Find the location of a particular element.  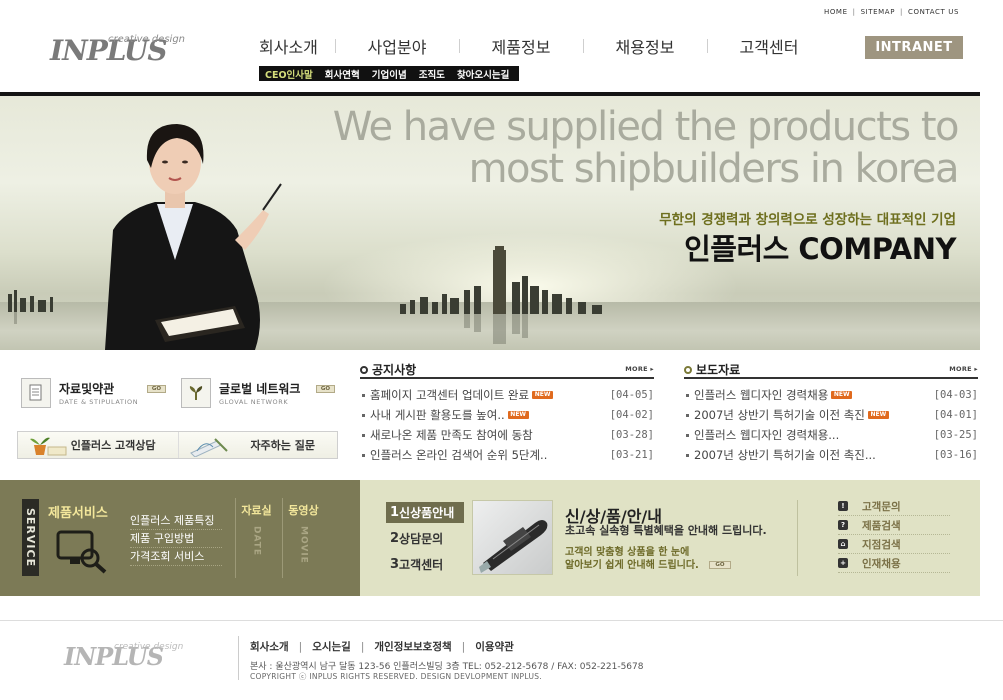

notice-date: [03-21] is located at coordinates (631, 455).